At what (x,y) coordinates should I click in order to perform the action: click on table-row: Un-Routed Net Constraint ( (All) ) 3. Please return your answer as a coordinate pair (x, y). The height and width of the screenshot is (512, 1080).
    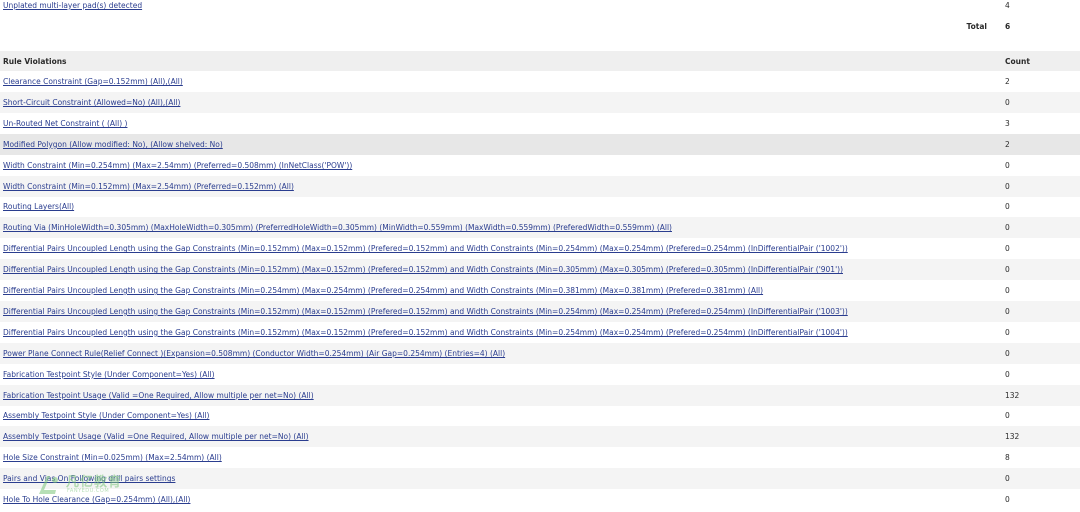
    Looking at the image, I should click on (540, 123).